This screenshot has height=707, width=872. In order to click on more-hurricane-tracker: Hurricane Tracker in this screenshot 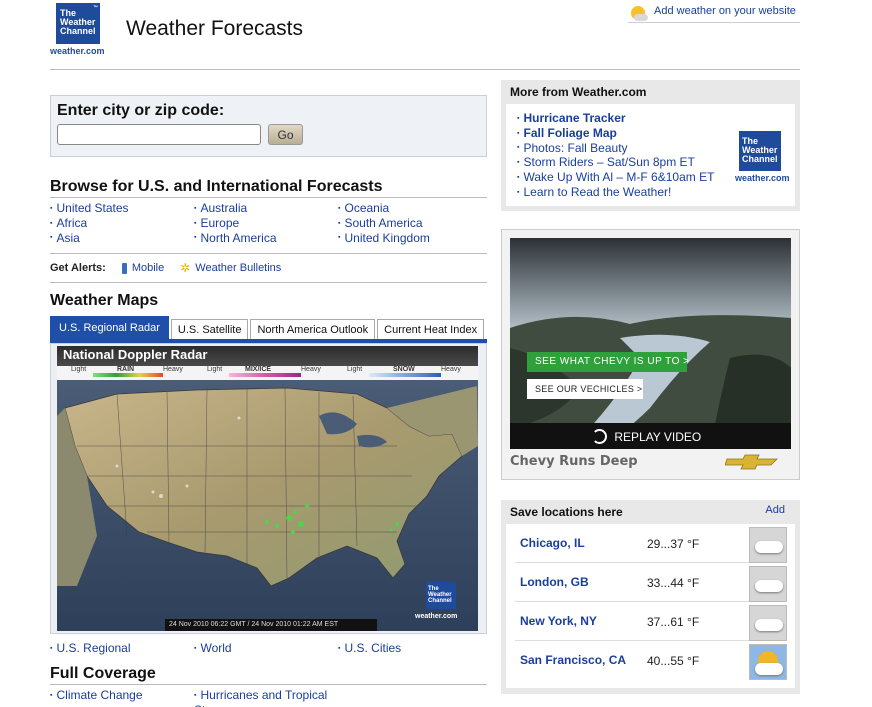, I will do `click(615, 118)`.